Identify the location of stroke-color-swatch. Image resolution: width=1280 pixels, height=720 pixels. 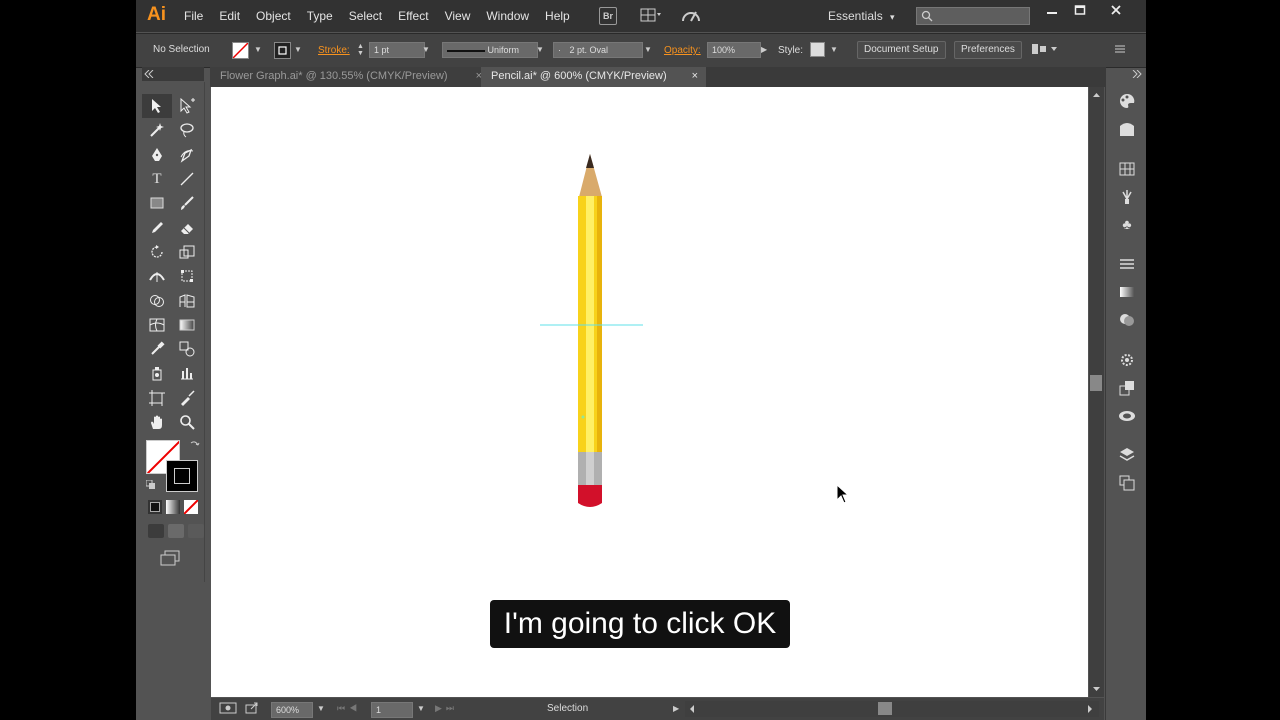
(182, 476).